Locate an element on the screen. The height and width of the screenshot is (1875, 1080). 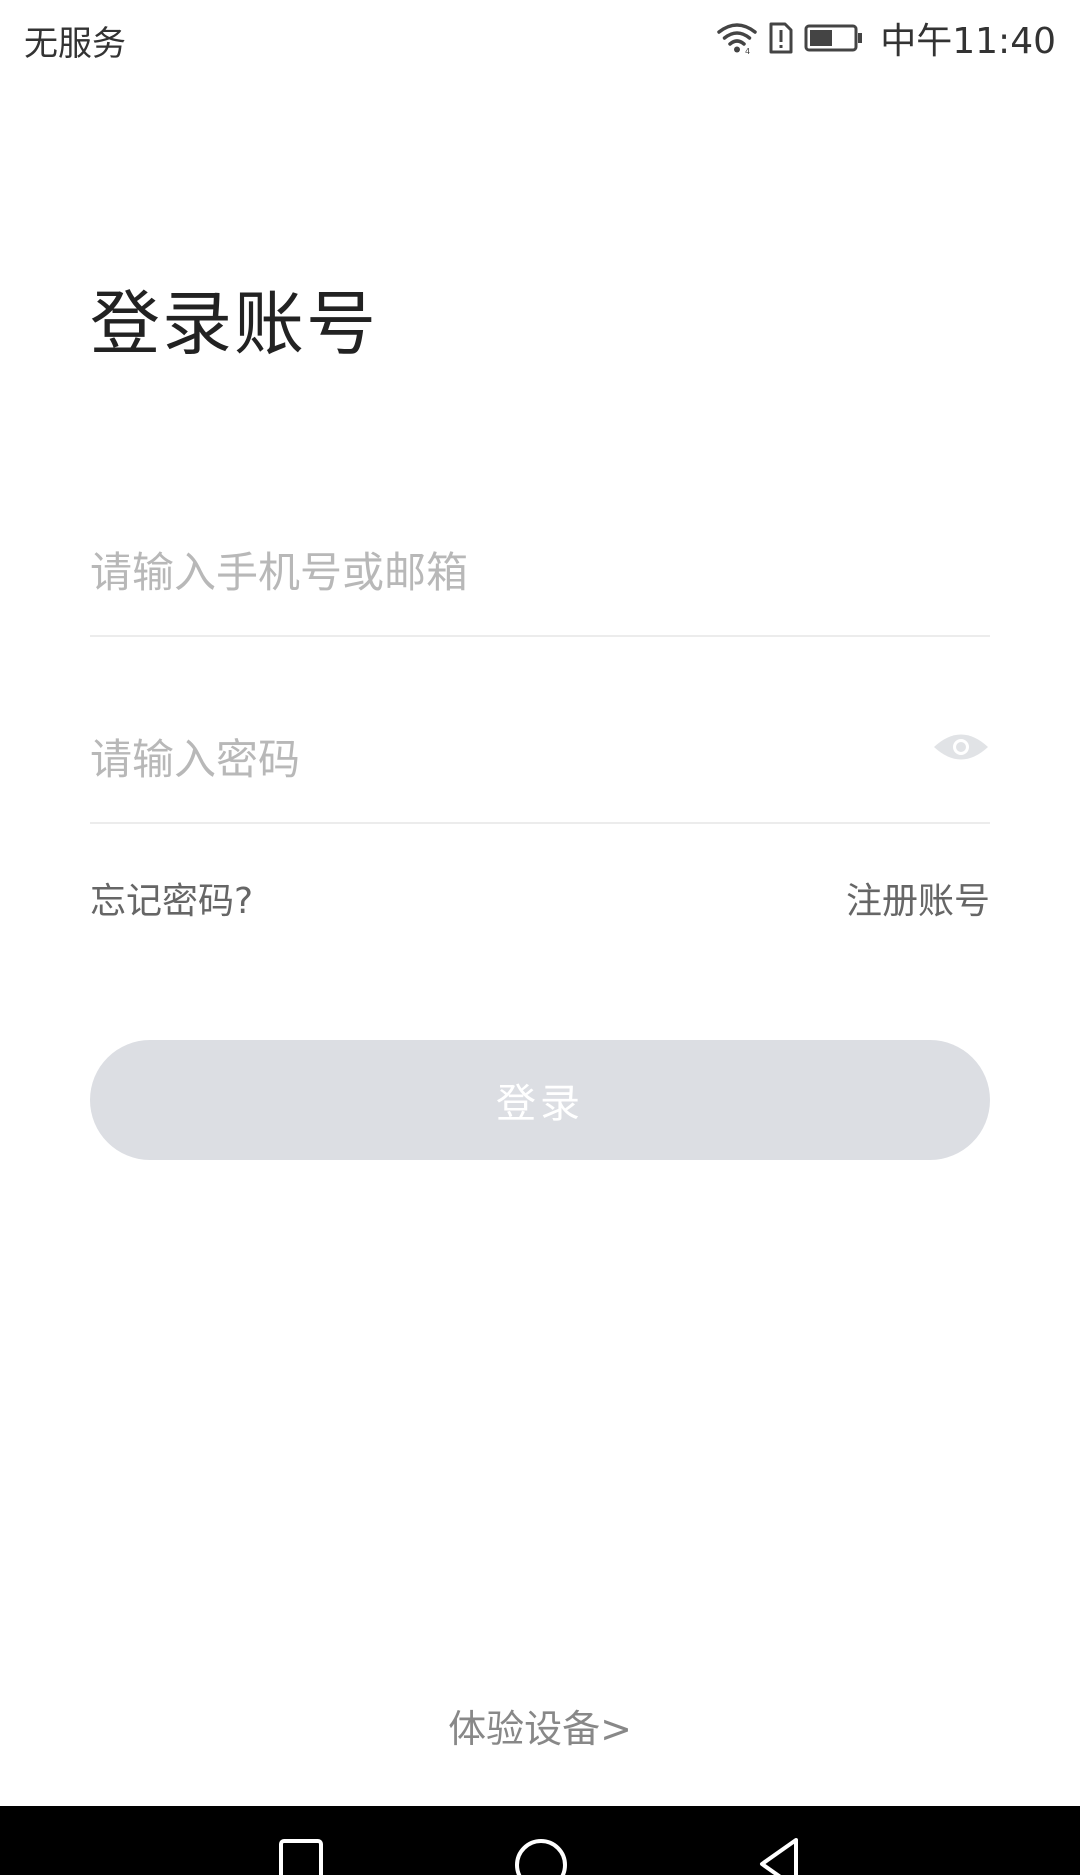
battery-icon is located at coordinates (833, 38).